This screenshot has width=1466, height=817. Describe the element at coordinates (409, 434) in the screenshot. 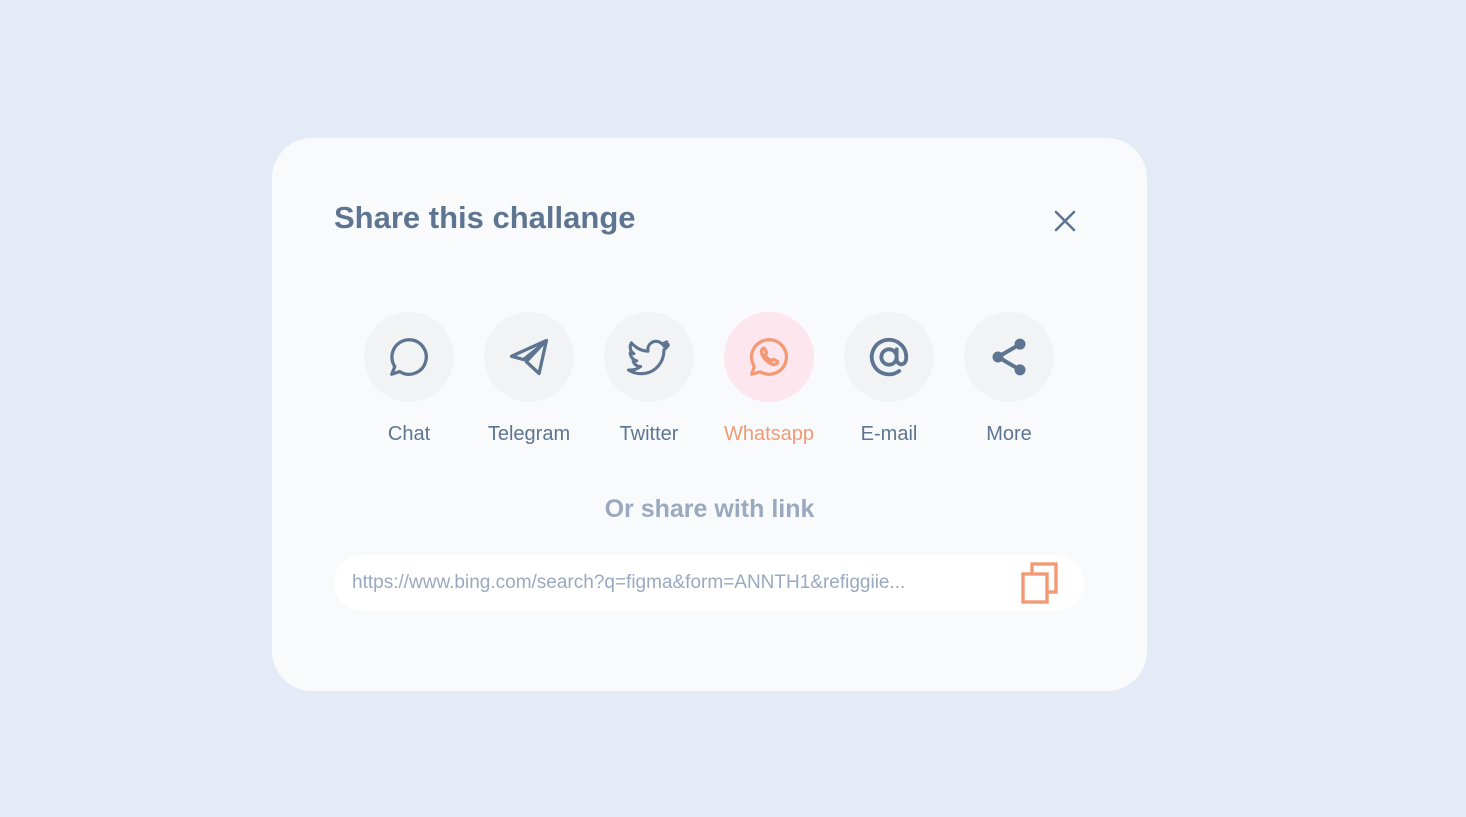

I see `share-option-label: Chat` at that location.